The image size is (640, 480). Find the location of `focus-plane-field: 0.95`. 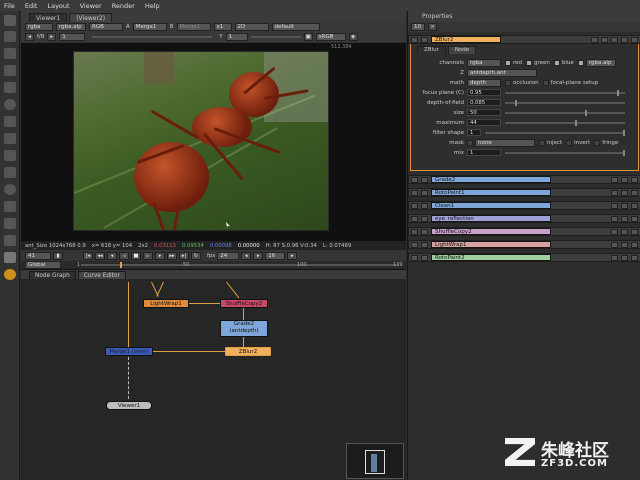

focus-plane-field: 0.95 is located at coordinates (484, 92).